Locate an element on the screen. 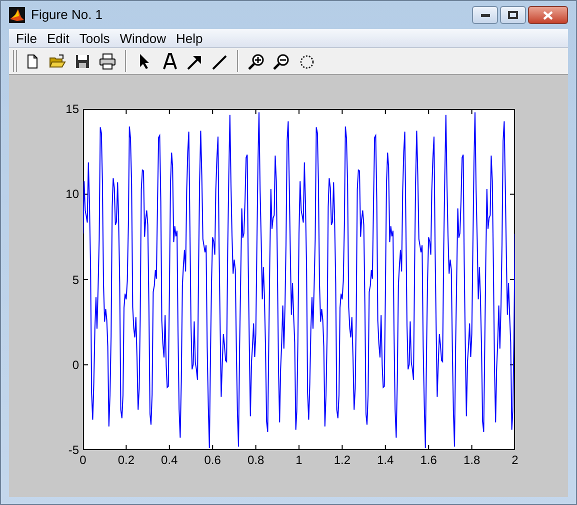 The height and width of the screenshot is (505, 577). window-title: Figure No. 1 is located at coordinates (67, 15).